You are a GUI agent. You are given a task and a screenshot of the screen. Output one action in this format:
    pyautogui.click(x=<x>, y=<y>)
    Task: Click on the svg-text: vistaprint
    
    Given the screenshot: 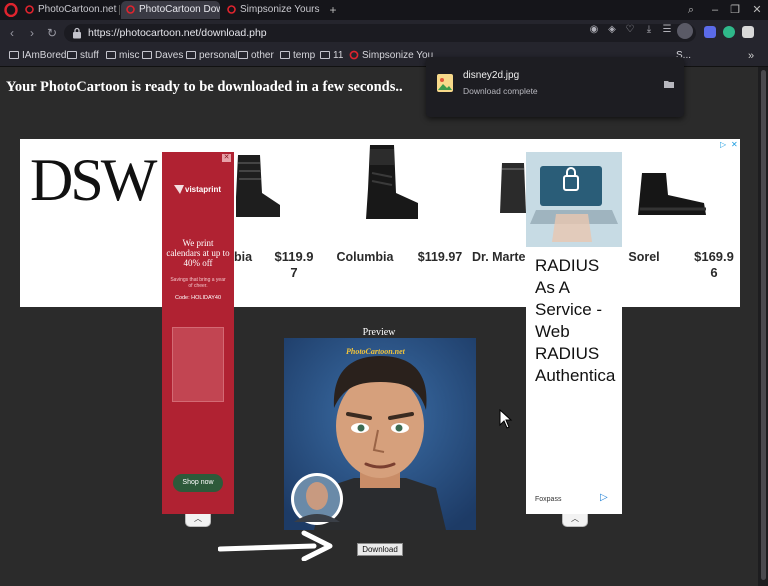 What is the action you would take?
    pyautogui.click(x=203, y=189)
    